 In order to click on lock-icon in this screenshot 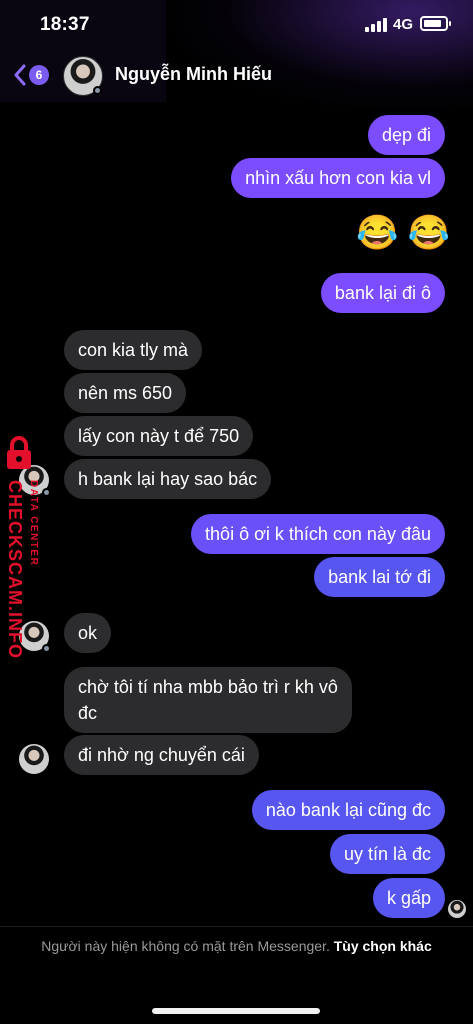, I will do `click(19, 452)`.